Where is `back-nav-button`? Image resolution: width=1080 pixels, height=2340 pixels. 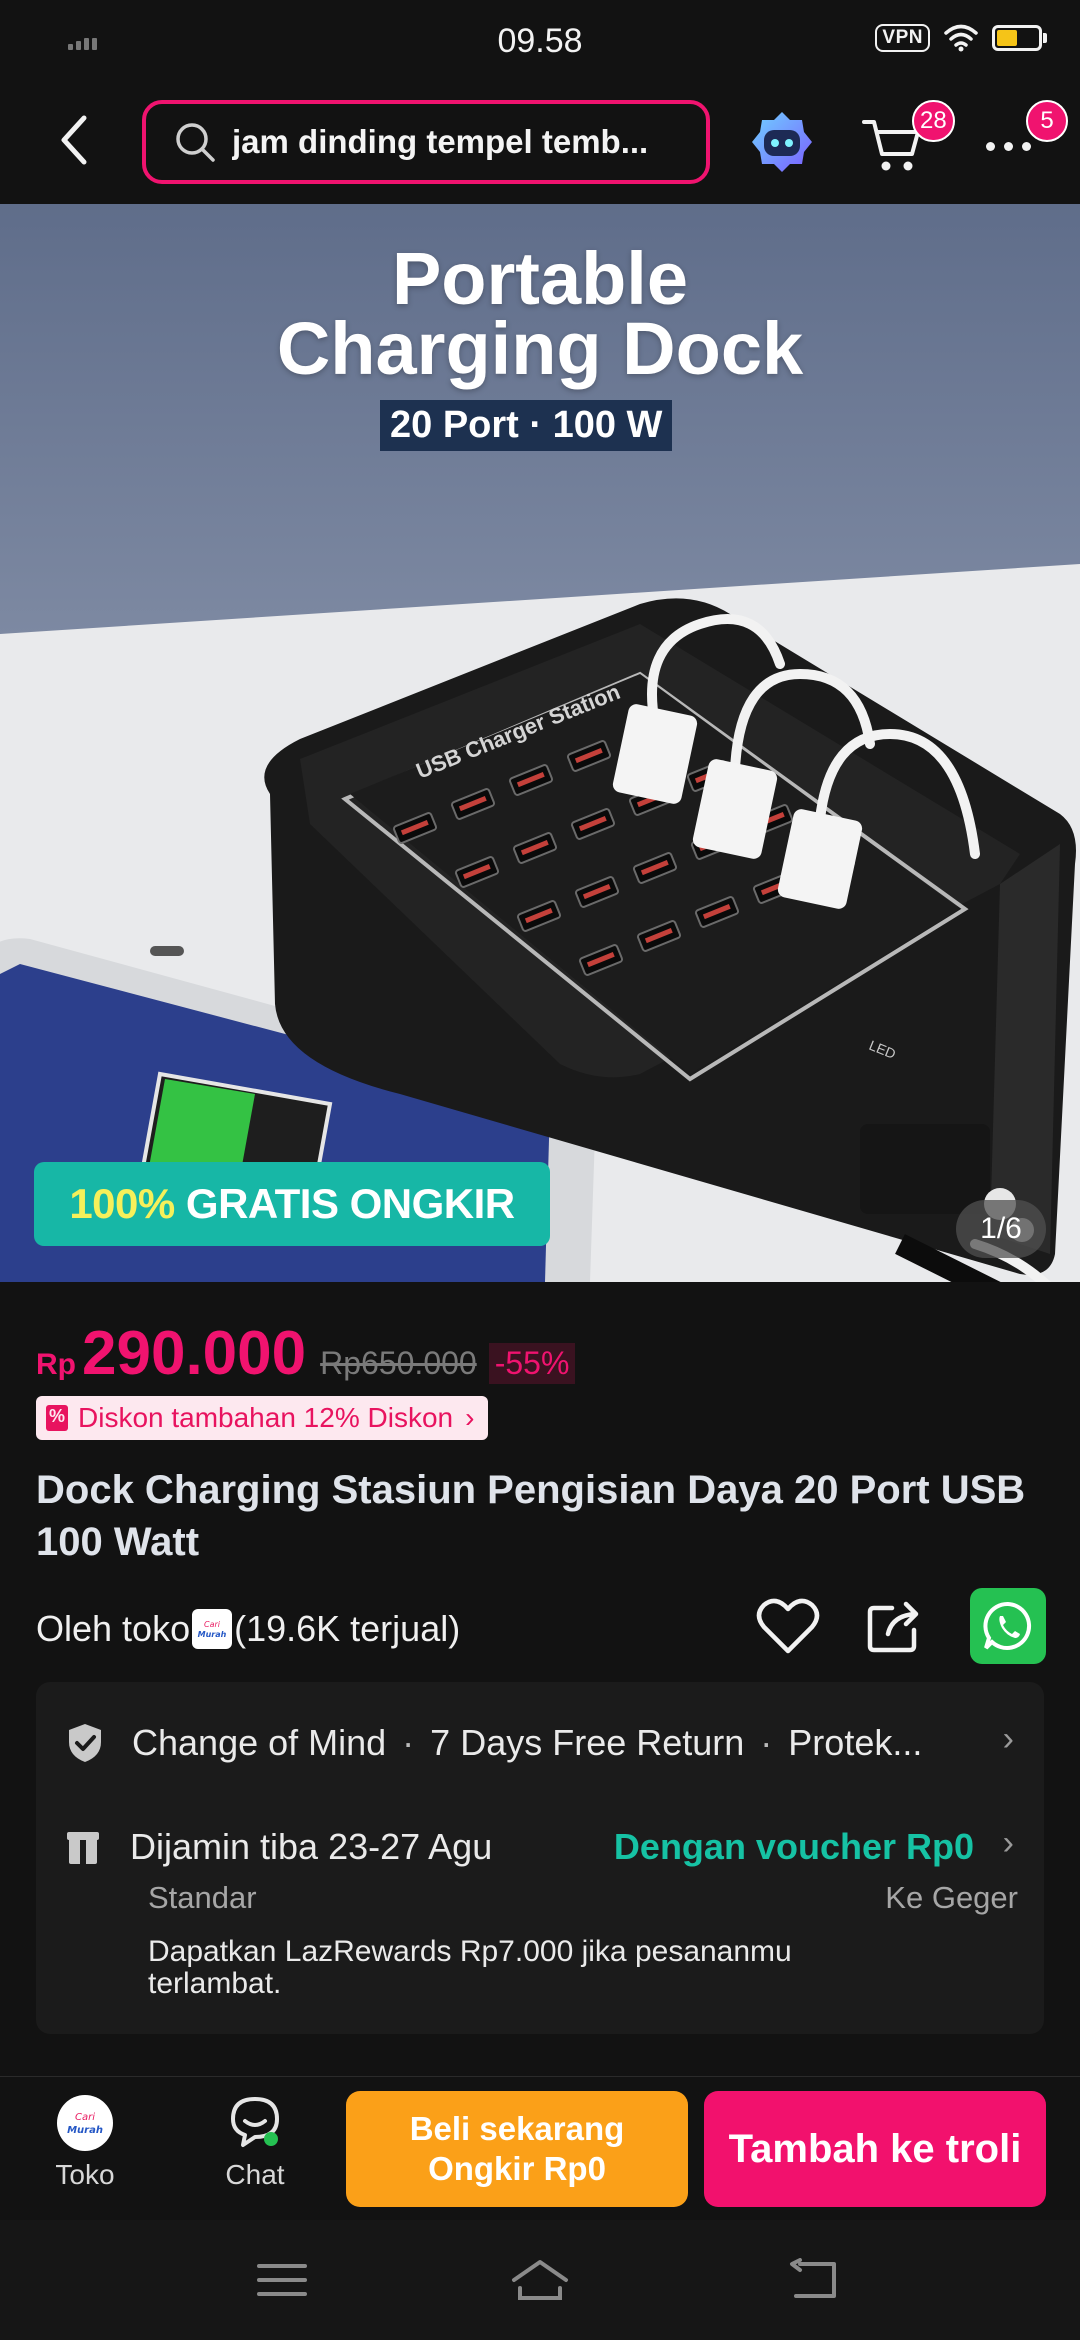 back-nav-button is located at coordinates (812, 2280).